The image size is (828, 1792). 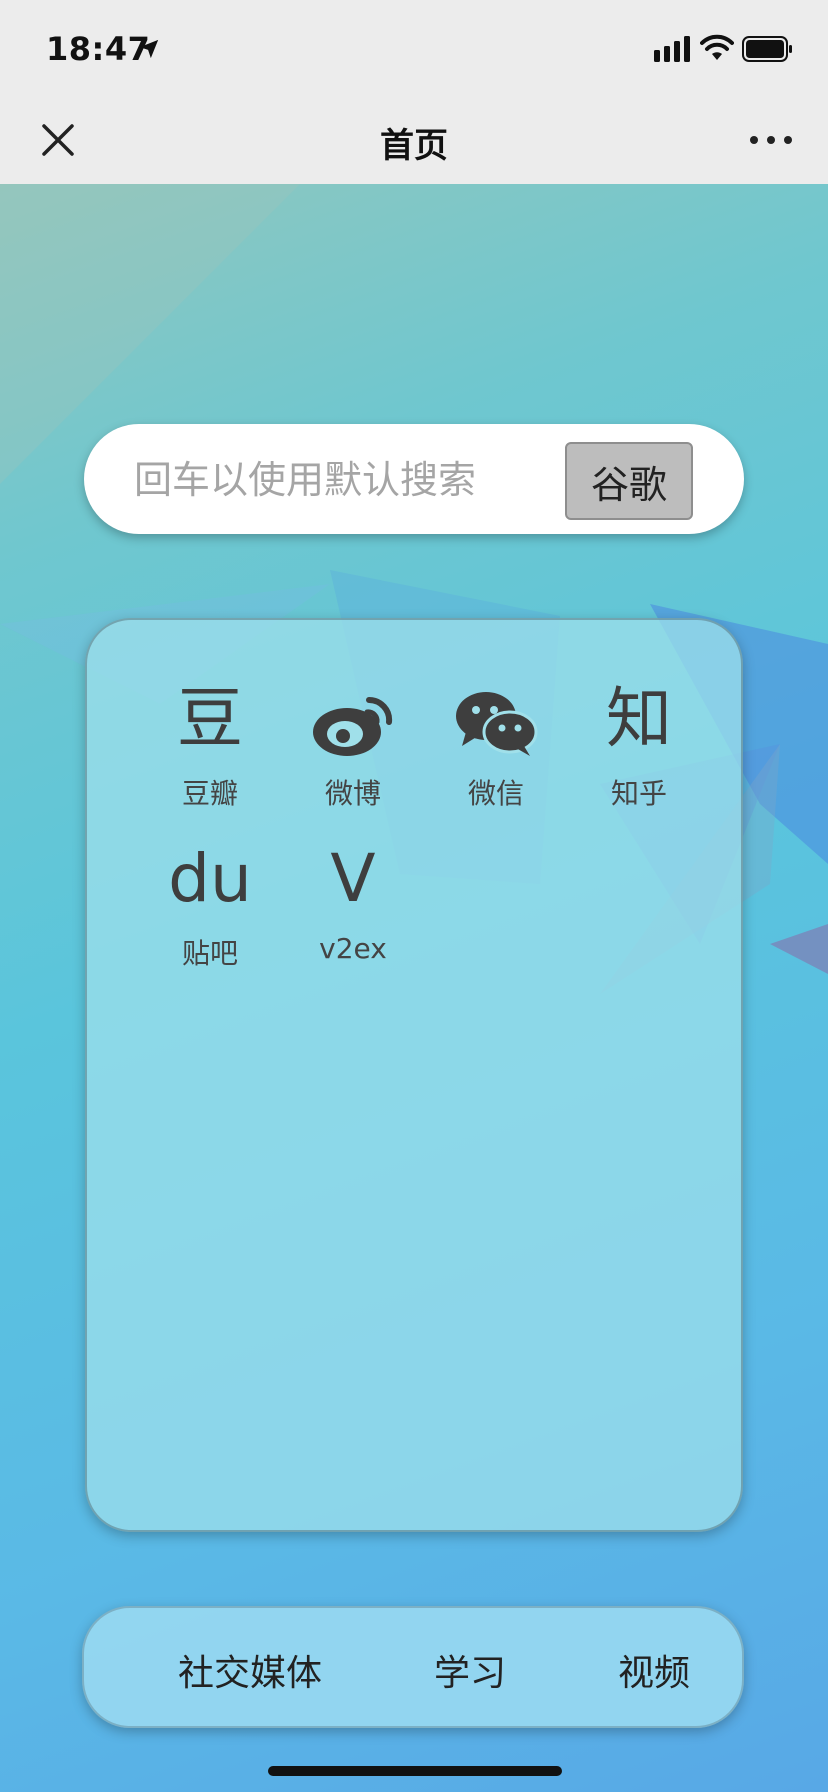 What do you see at coordinates (149, 49) in the screenshot?
I see `location-arrow-icon` at bounding box center [149, 49].